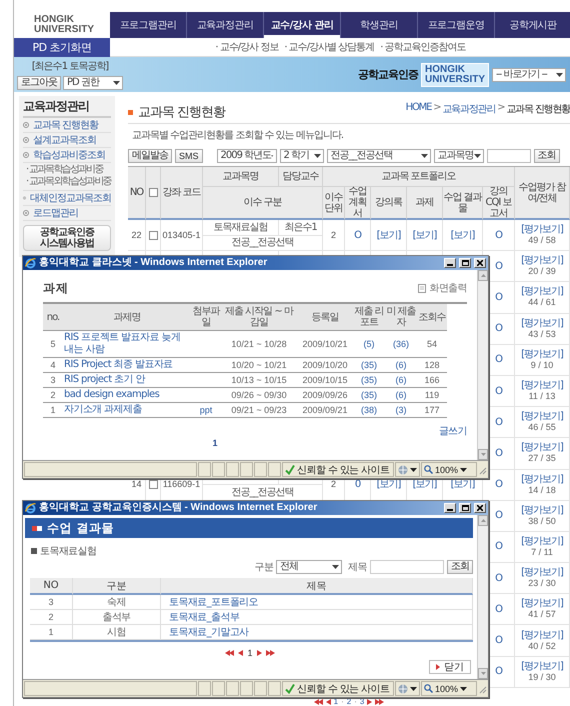 The height and width of the screenshot is (706, 570). What do you see at coordinates (301, 25) in the screenshot?
I see `nav-tab: 교수/강사 관리` at bounding box center [301, 25].